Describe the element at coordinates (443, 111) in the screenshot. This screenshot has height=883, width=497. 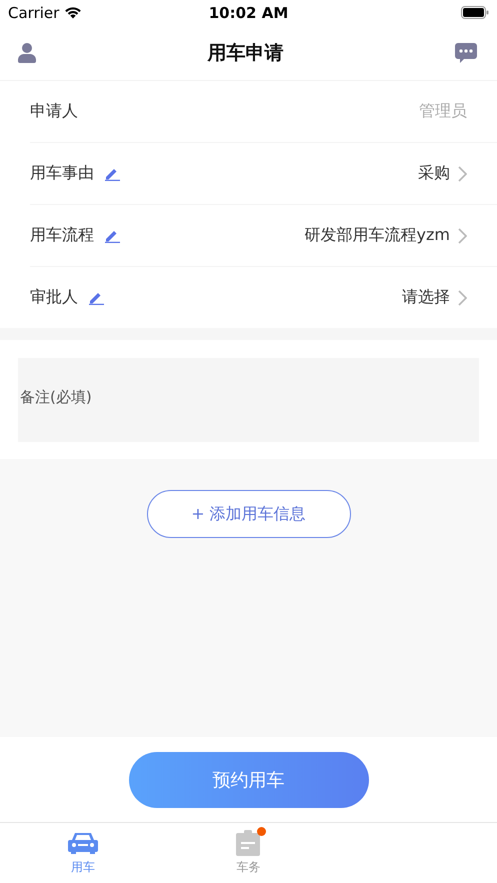
I see `field-value: 管理员` at that location.